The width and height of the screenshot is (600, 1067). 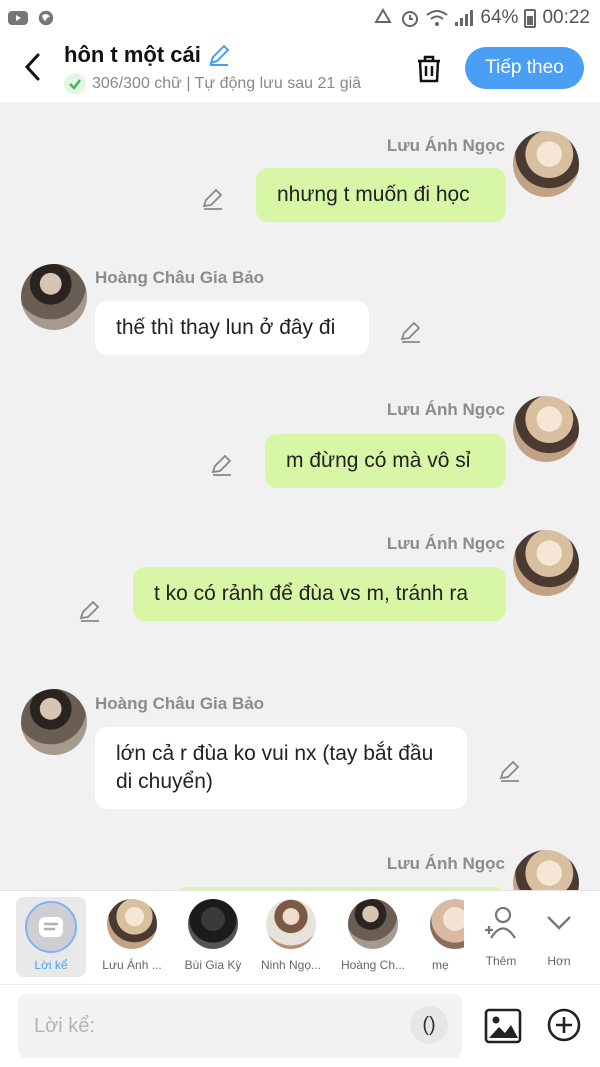 I want to click on pencil-icon, so click(x=219, y=55).